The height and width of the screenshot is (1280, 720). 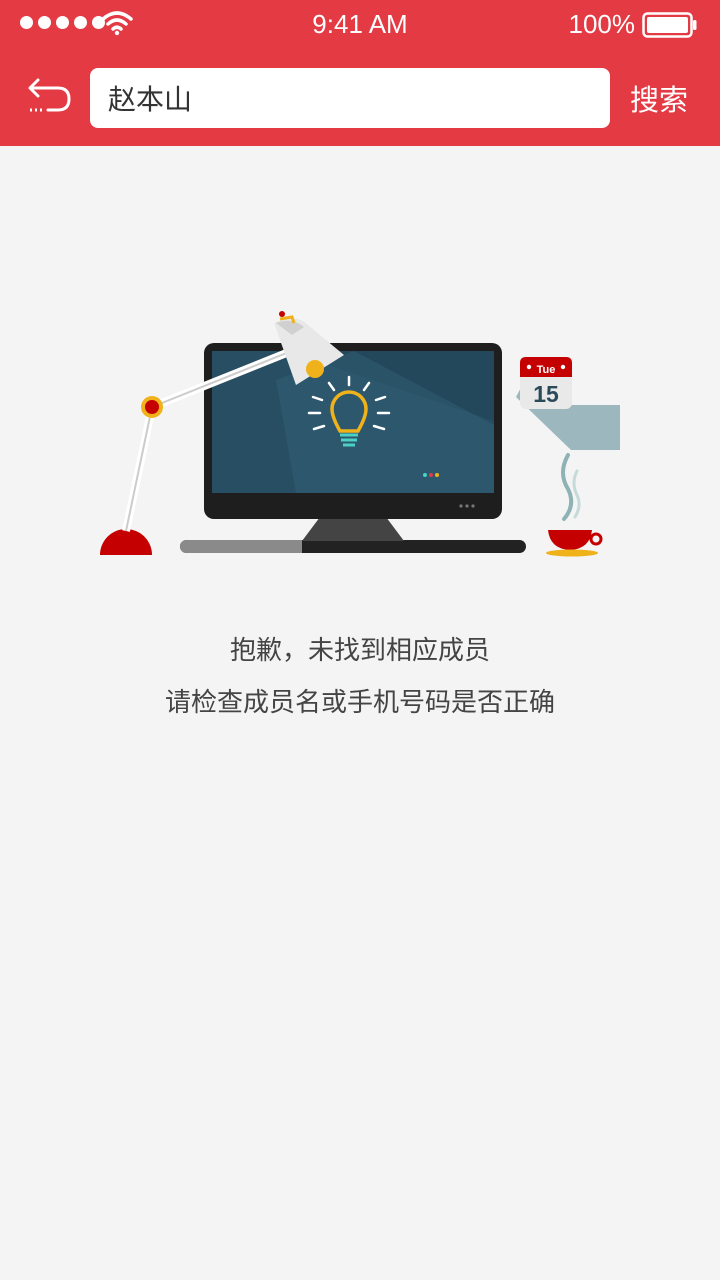 I want to click on back-arrow-icon, so click(x=49, y=95).